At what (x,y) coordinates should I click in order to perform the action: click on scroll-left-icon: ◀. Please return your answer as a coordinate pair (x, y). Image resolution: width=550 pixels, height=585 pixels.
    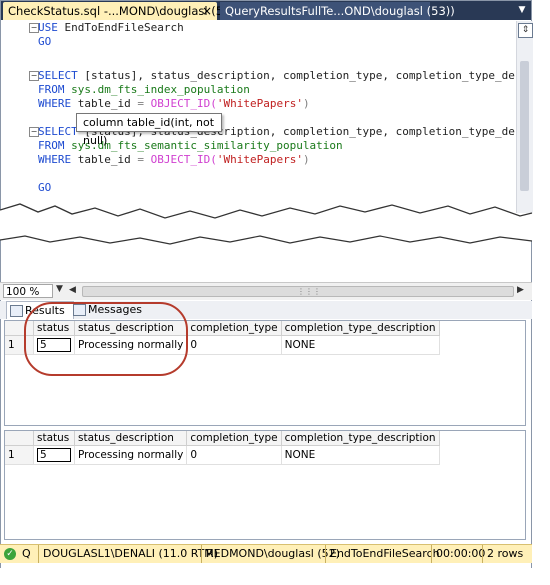
    Looking at the image, I should click on (72, 290).